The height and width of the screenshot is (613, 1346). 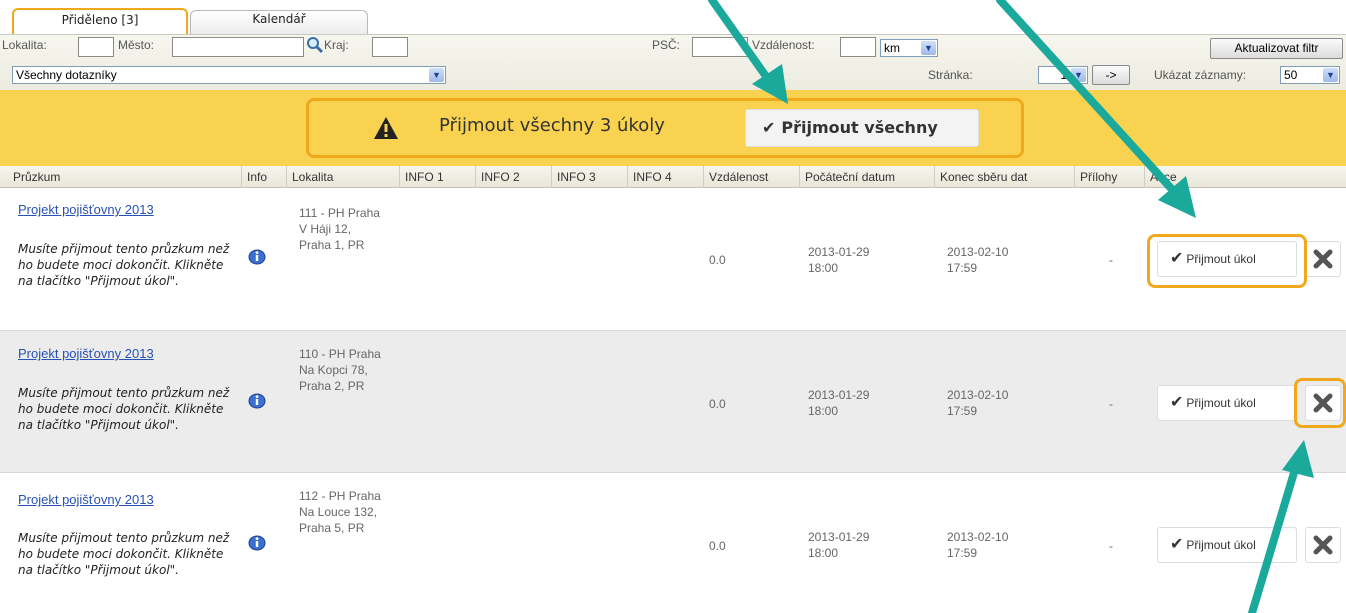 What do you see at coordinates (1310, 75) in the screenshot?
I see `show-records-select: 50 ▼` at bounding box center [1310, 75].